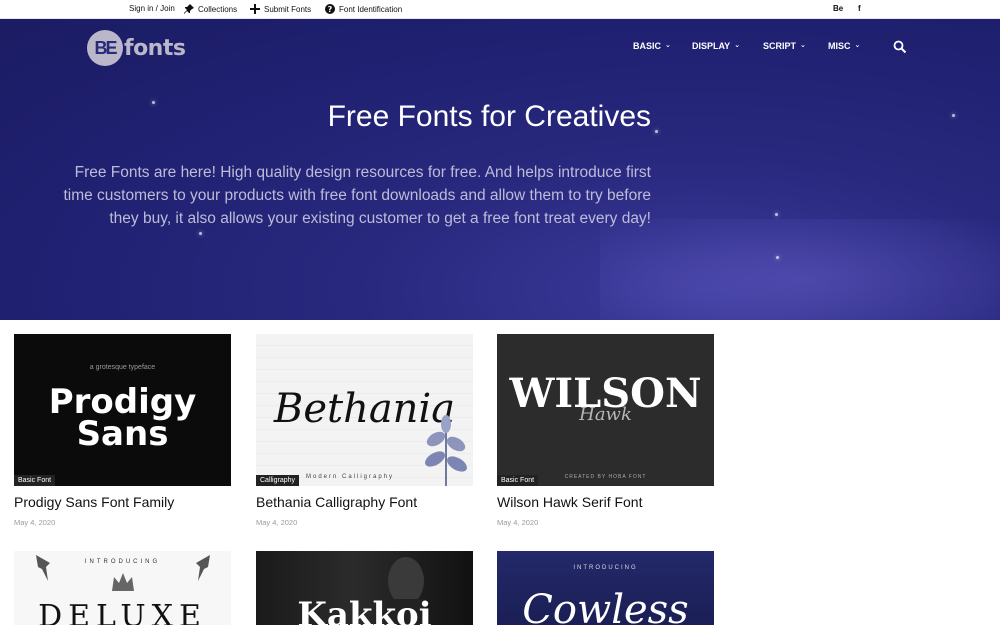 The width and height of the screenshot is (1000, 625). What do you see at coordinates (364, 610) in the screenshot?
I see `thumbnail-headline: Kakkoi` at bounding box center [364, 610].